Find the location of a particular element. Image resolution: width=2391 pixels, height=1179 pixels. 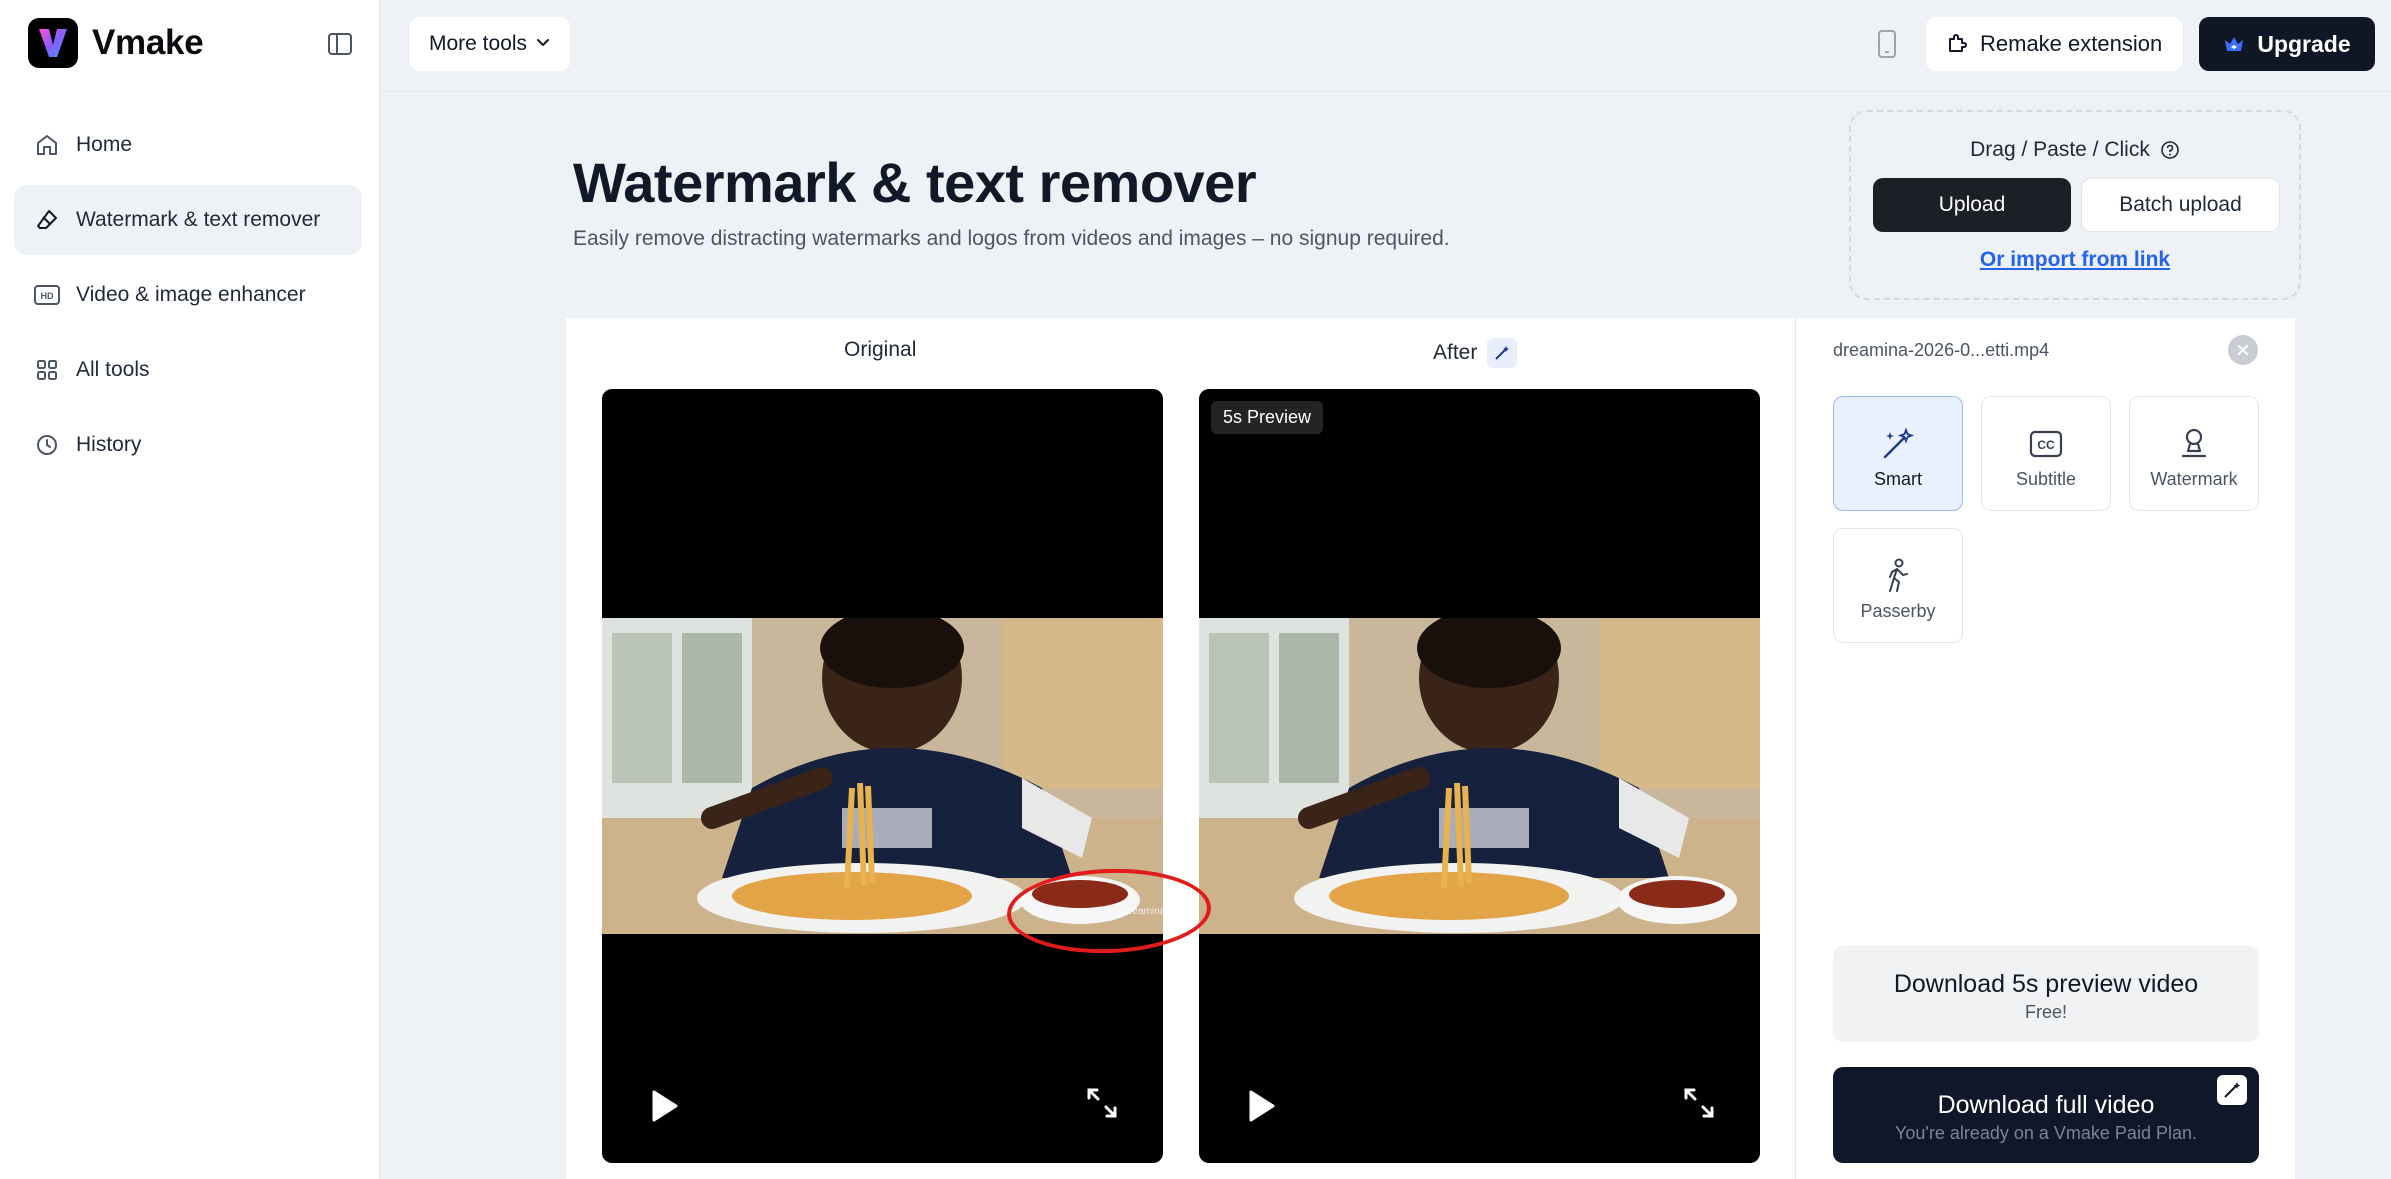

person-stamp-icon is located at coordinates (2194, 444).